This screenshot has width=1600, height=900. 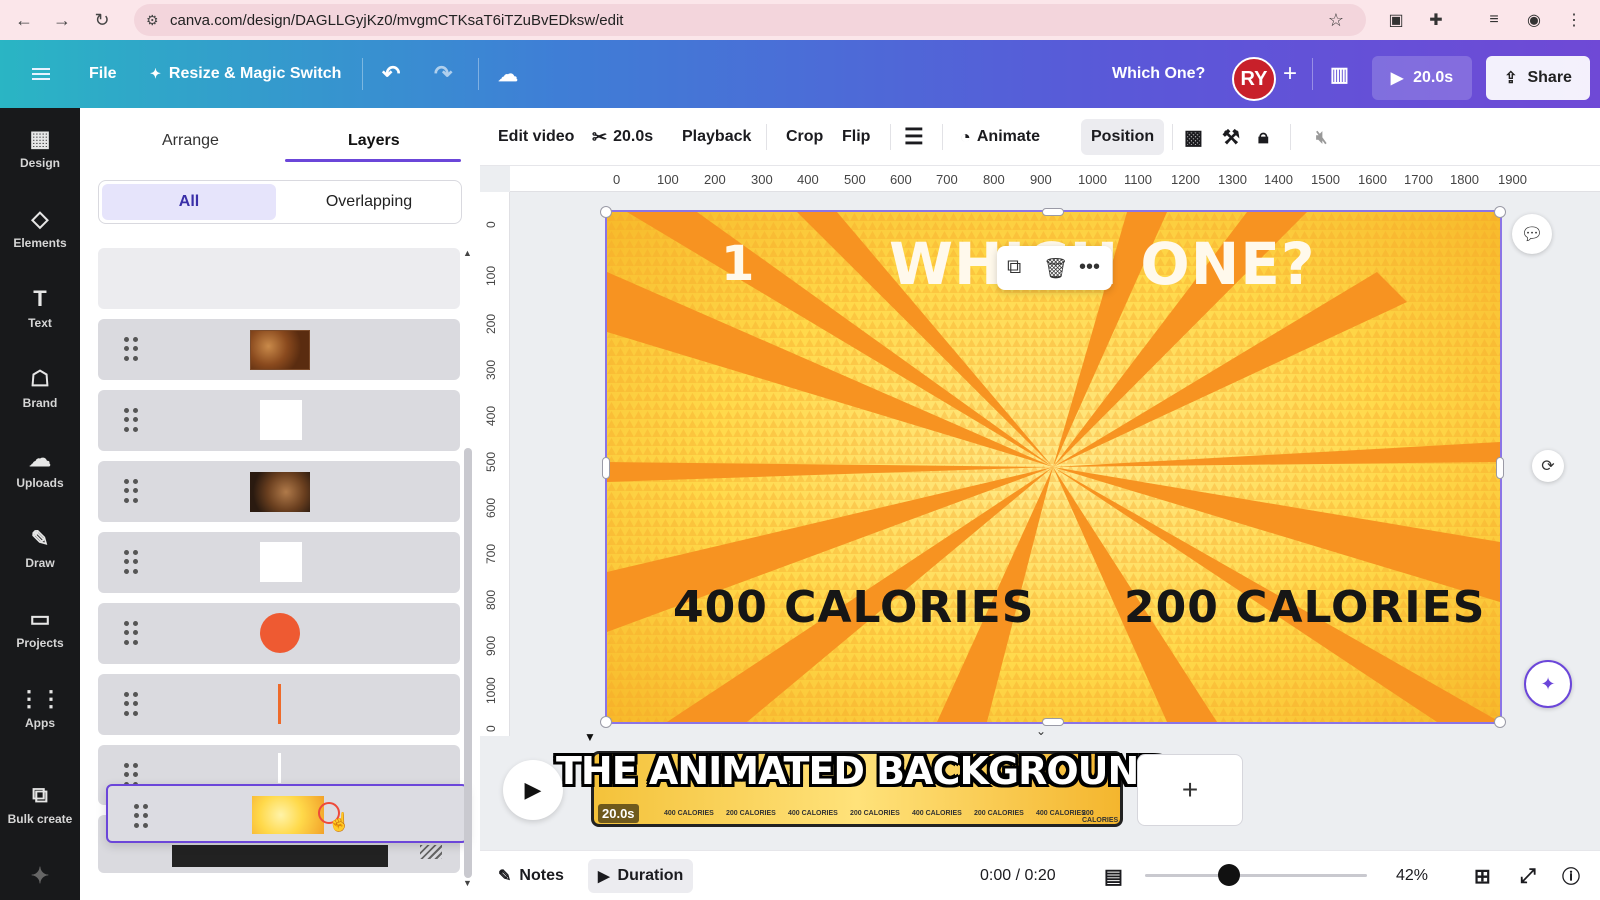 What do you see at coordinates (287, 813) in the screenshot?
I see `dragged-layer-row: ☝` at bounding box center [287, 813].